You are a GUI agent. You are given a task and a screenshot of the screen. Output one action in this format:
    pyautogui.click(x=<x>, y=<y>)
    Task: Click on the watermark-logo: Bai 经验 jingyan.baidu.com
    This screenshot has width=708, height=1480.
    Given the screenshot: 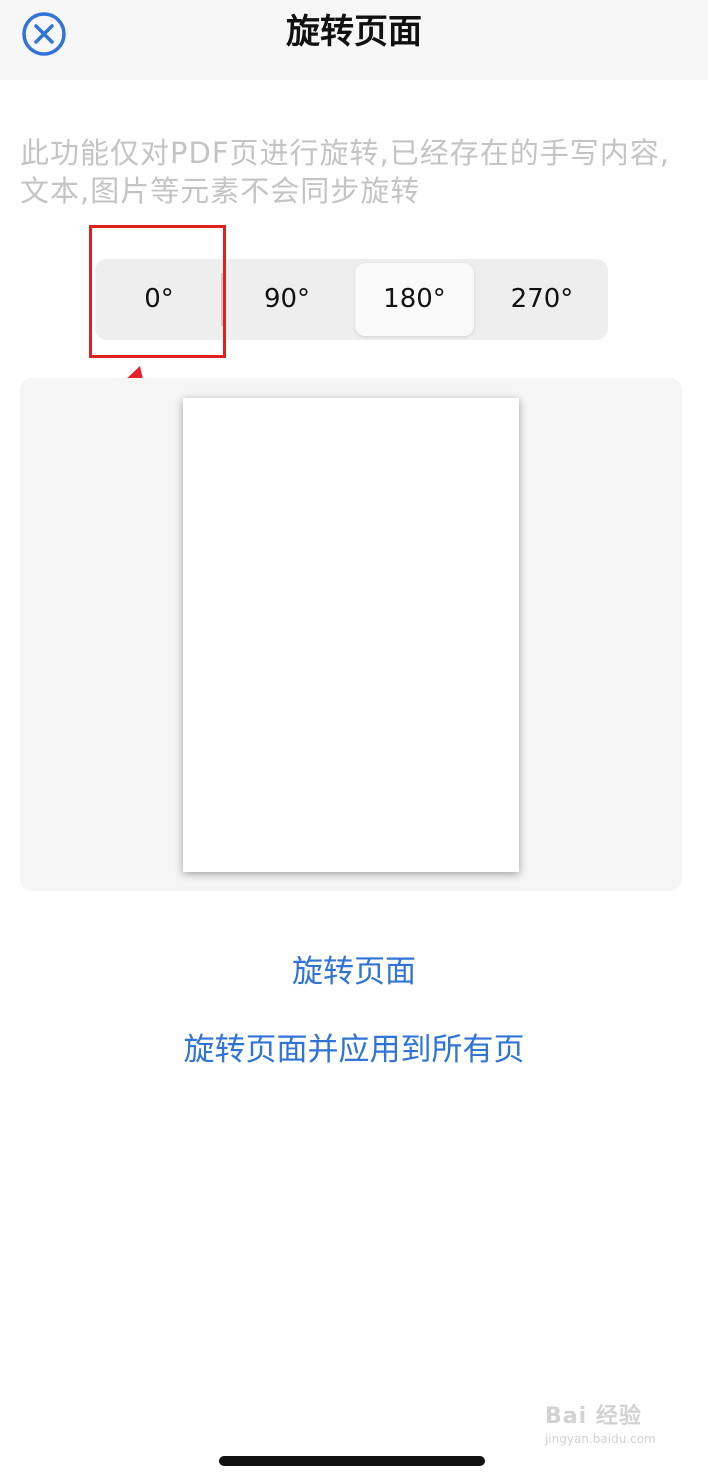 What is the action you would take?
    pyautogui.click(x=615, y=1428)
    